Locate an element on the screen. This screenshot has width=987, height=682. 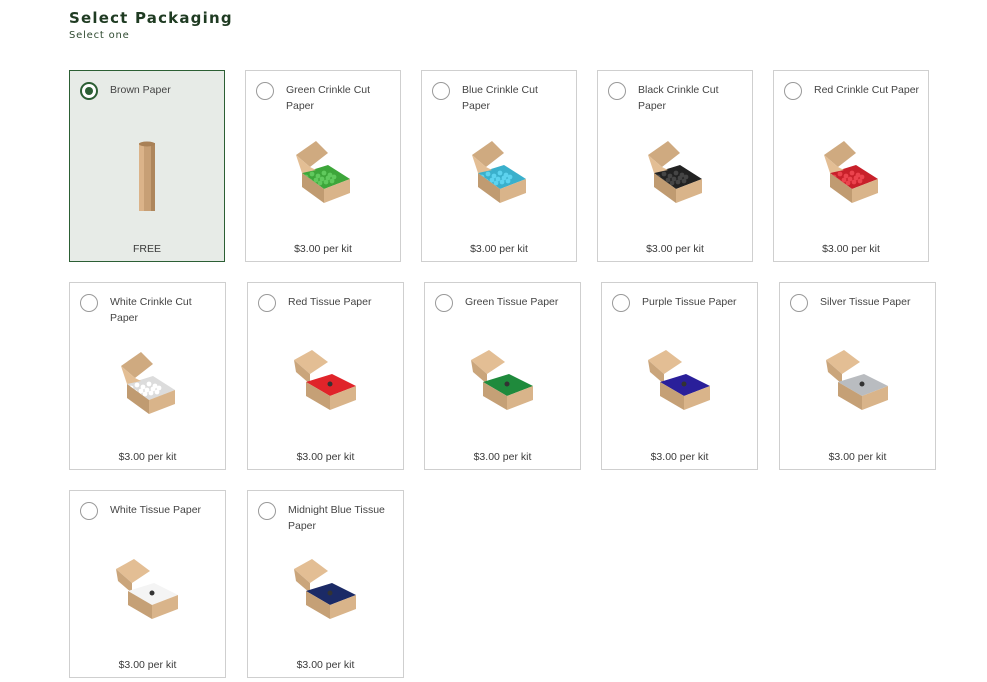
paper-roll-icon is located at coordinates (147, 177).